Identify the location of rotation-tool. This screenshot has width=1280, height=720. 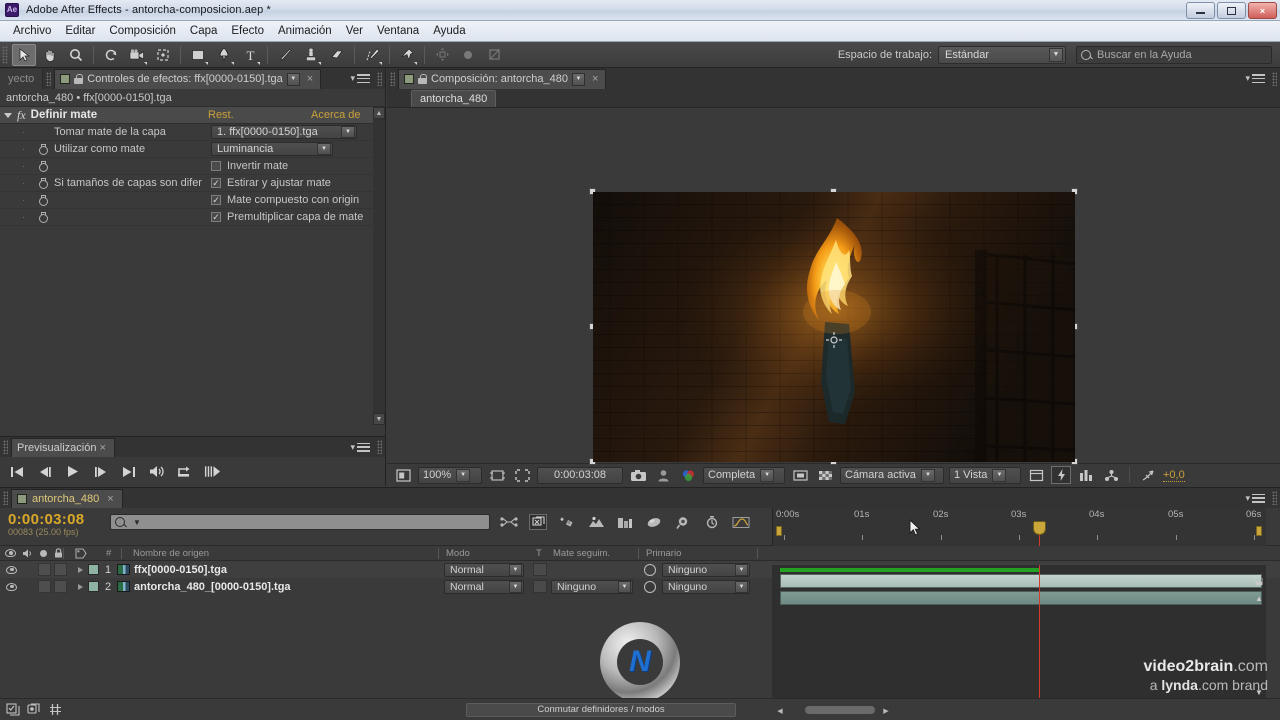
(111, 55).